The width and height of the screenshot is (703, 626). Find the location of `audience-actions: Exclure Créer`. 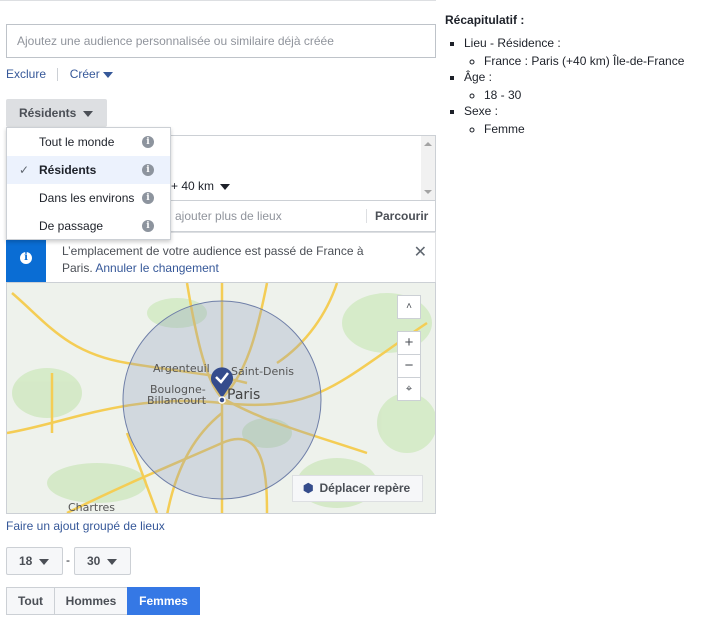

audience-actions: Exclure Créer is located at coordinates (59, 74).